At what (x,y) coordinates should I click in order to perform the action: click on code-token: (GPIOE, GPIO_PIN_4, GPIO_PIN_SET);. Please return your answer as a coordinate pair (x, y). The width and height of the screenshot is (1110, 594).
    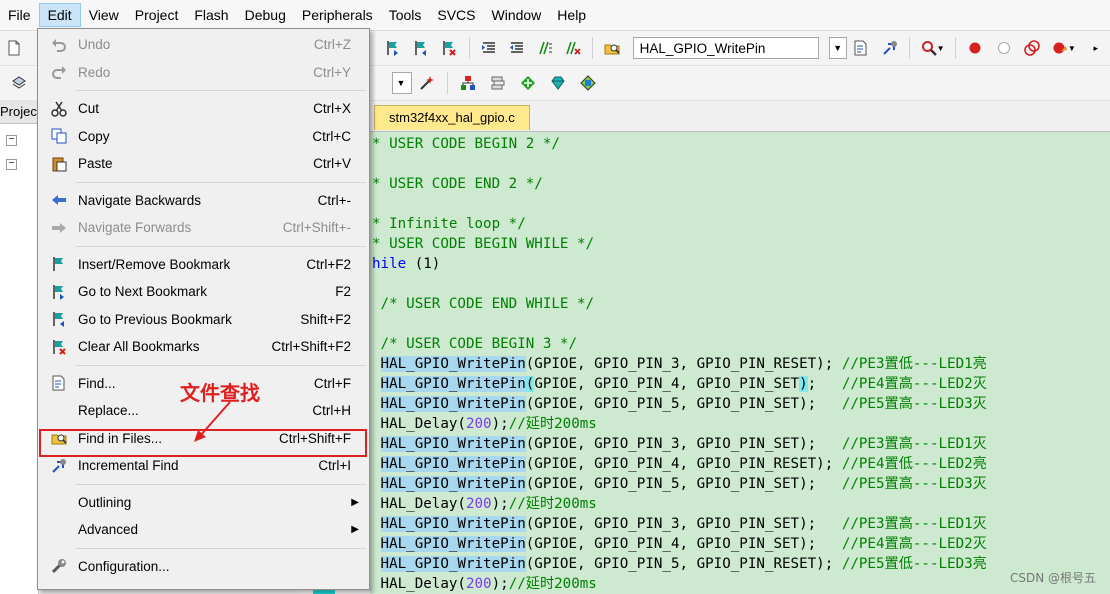
    Looking at the image, I should click on (683, 544).